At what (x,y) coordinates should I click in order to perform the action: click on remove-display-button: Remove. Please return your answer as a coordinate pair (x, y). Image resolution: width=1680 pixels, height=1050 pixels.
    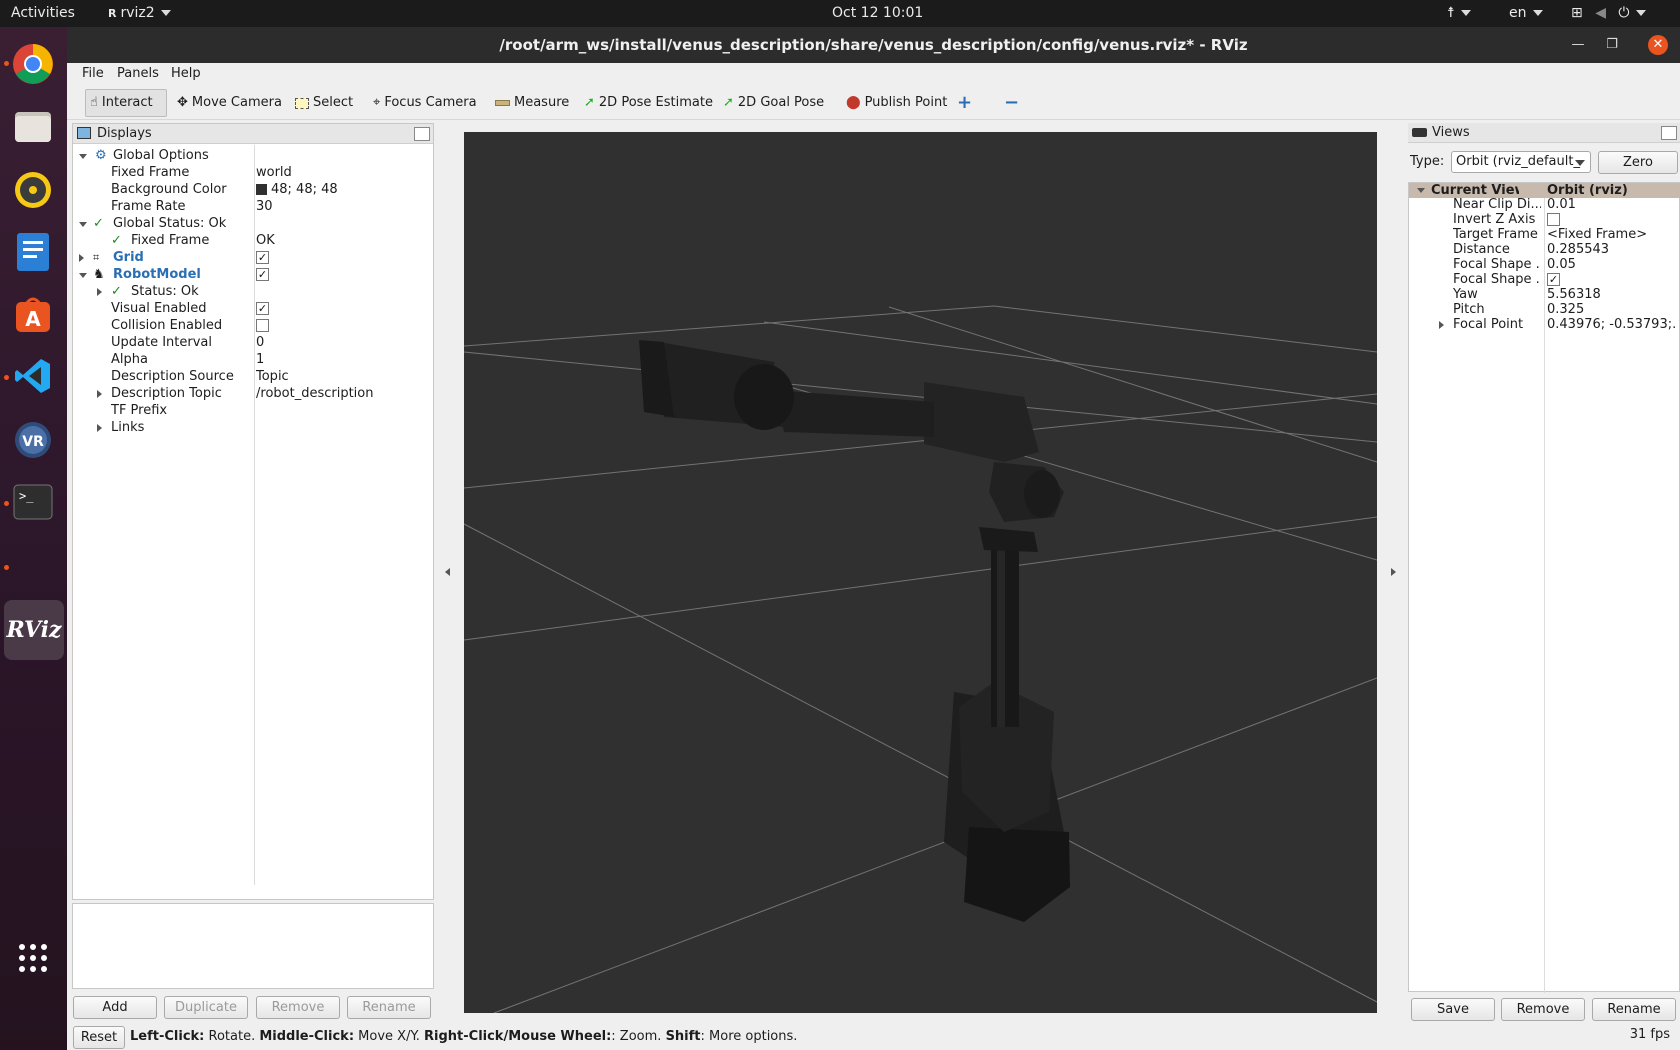
    Looking at the image, I should click on (298, 1007).